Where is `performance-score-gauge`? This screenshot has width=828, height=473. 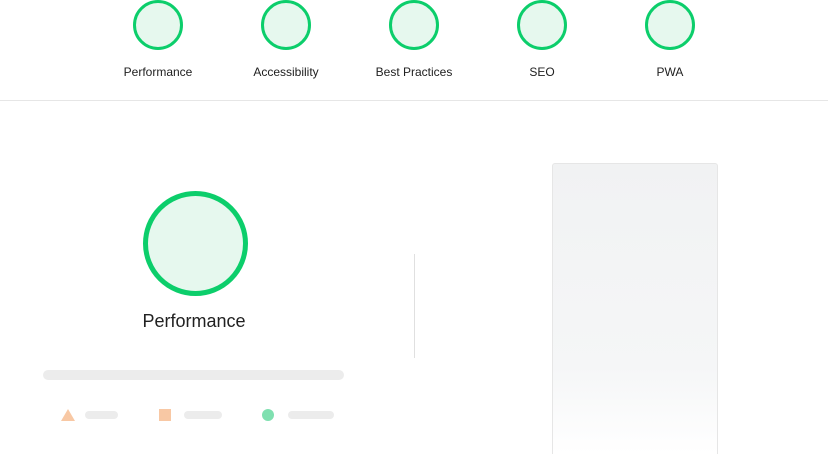 performance-score-gauge is located at coordinates (195, 243).